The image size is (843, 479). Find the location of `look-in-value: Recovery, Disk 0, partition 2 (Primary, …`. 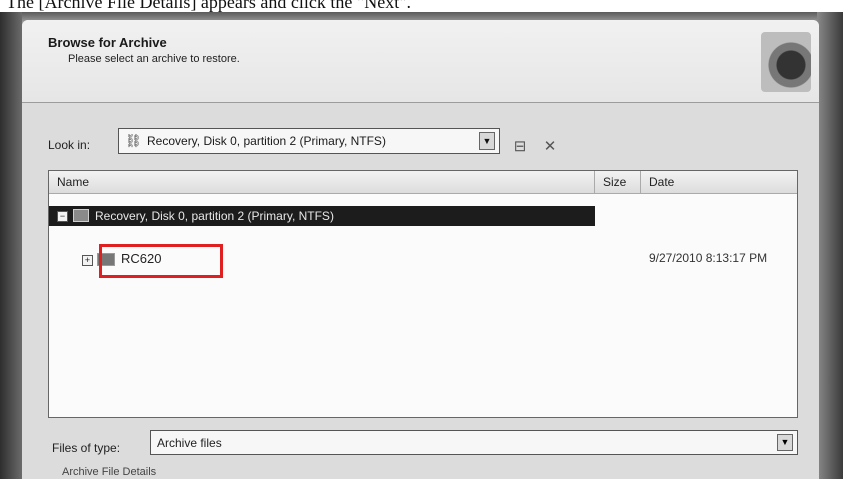

look-in-value: Recovery, Disk 0, partition 2 (Primary, … is located at coordinates (266, 141).